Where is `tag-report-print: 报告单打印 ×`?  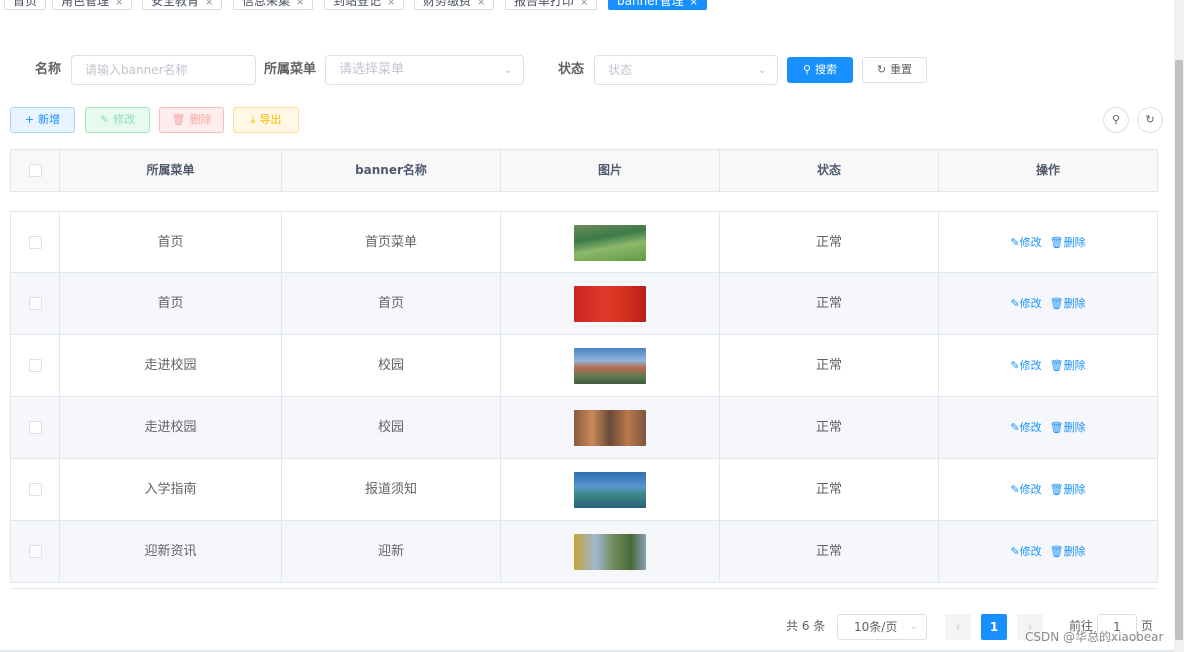
tag-report-print: 报告单打印 × is located at coordinates (551, 5).